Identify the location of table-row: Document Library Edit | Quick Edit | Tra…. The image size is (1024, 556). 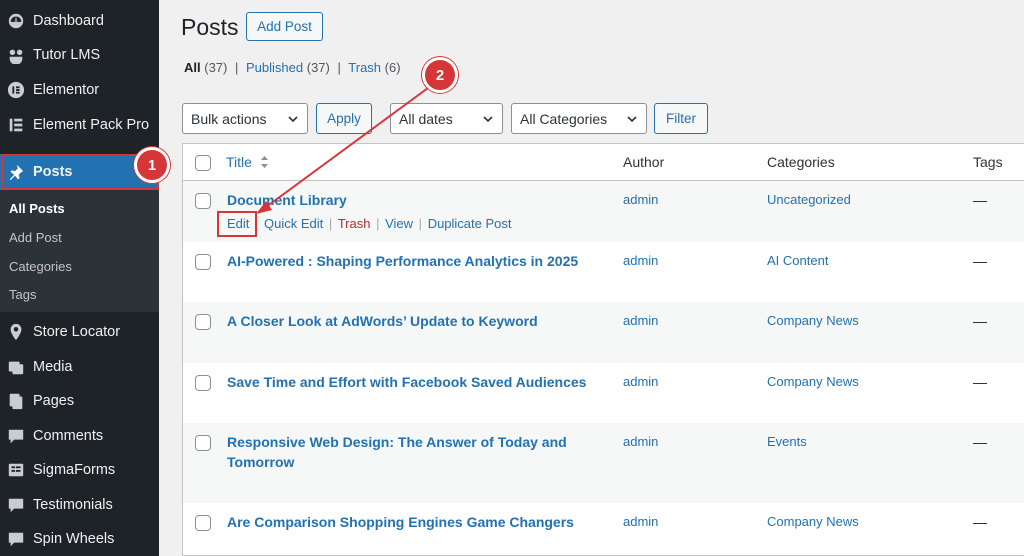
(603, 211).